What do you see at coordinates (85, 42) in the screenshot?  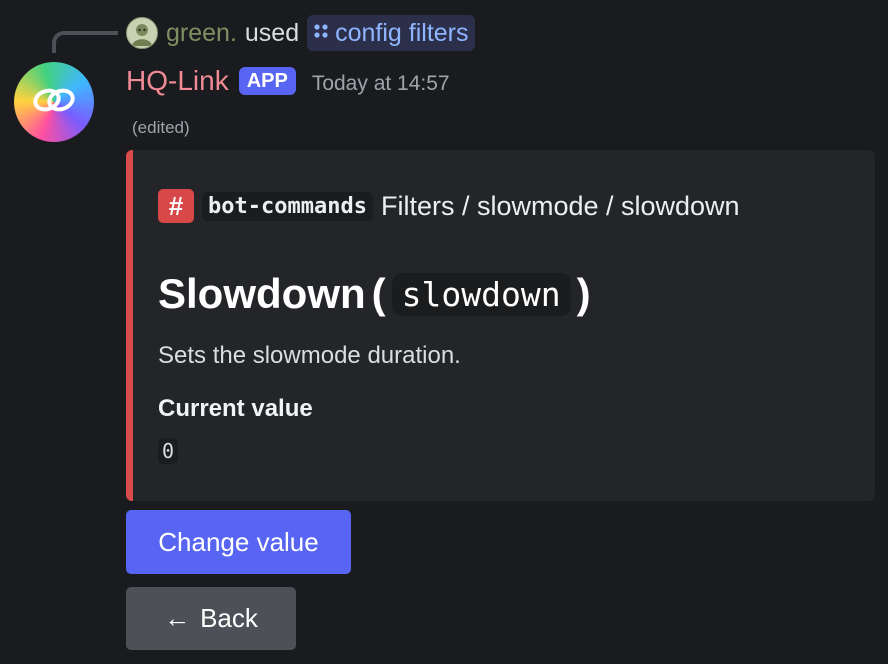 I see `reply-connector-line` at bounding box center [85, 42].